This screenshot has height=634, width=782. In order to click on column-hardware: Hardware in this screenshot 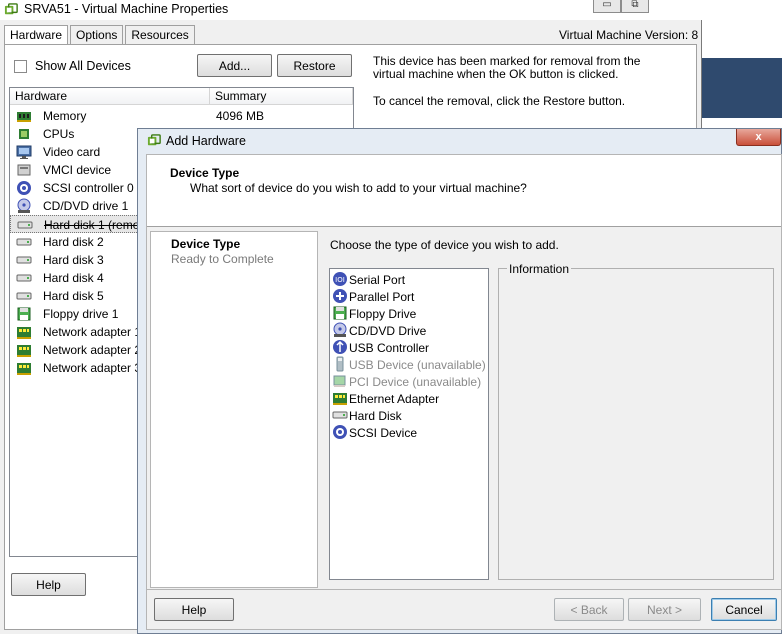, I will do `click(110, 96)`.